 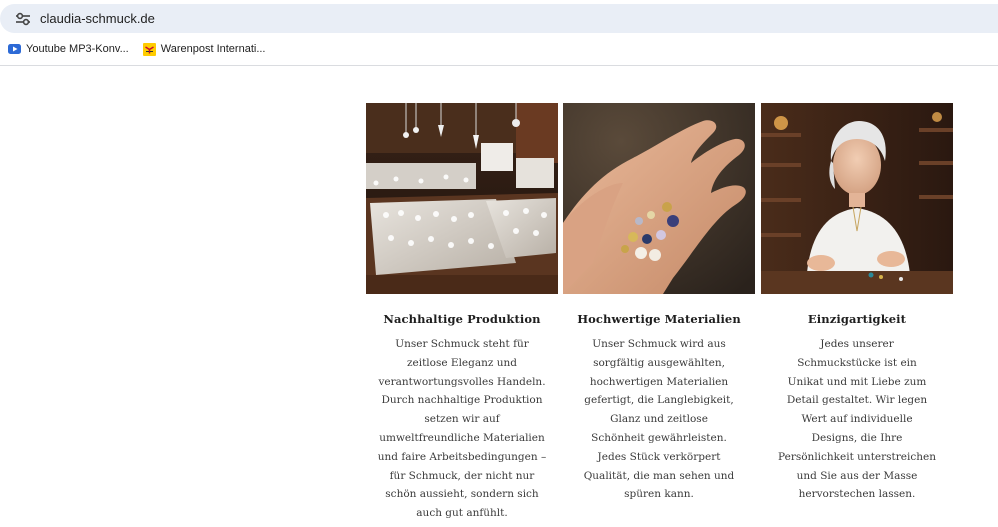 What do you see at coordinates (462, 319) in the screenshot?
I see `feature-title: Nachhaltige Produktion` at bounding box center [462, 319].